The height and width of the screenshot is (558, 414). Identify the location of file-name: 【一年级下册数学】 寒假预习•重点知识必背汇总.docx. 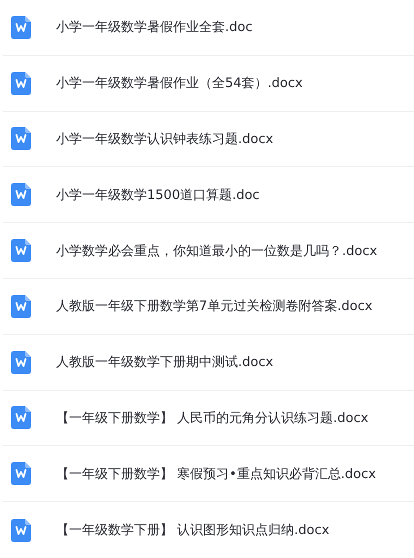
(216, 473).